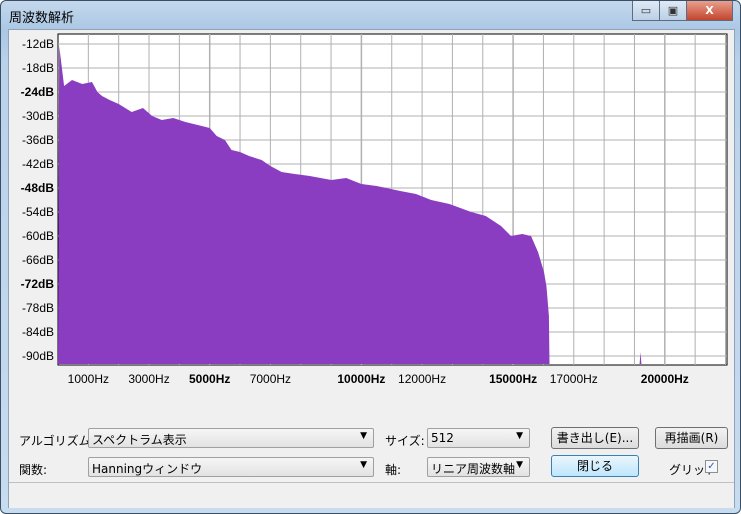 Image resolution: width=741 pixels, height=514 pixels. What do you see at coordinates (442, 438) in the screenshot?
I see `size-value: 512` at bounding box center [442, 438].